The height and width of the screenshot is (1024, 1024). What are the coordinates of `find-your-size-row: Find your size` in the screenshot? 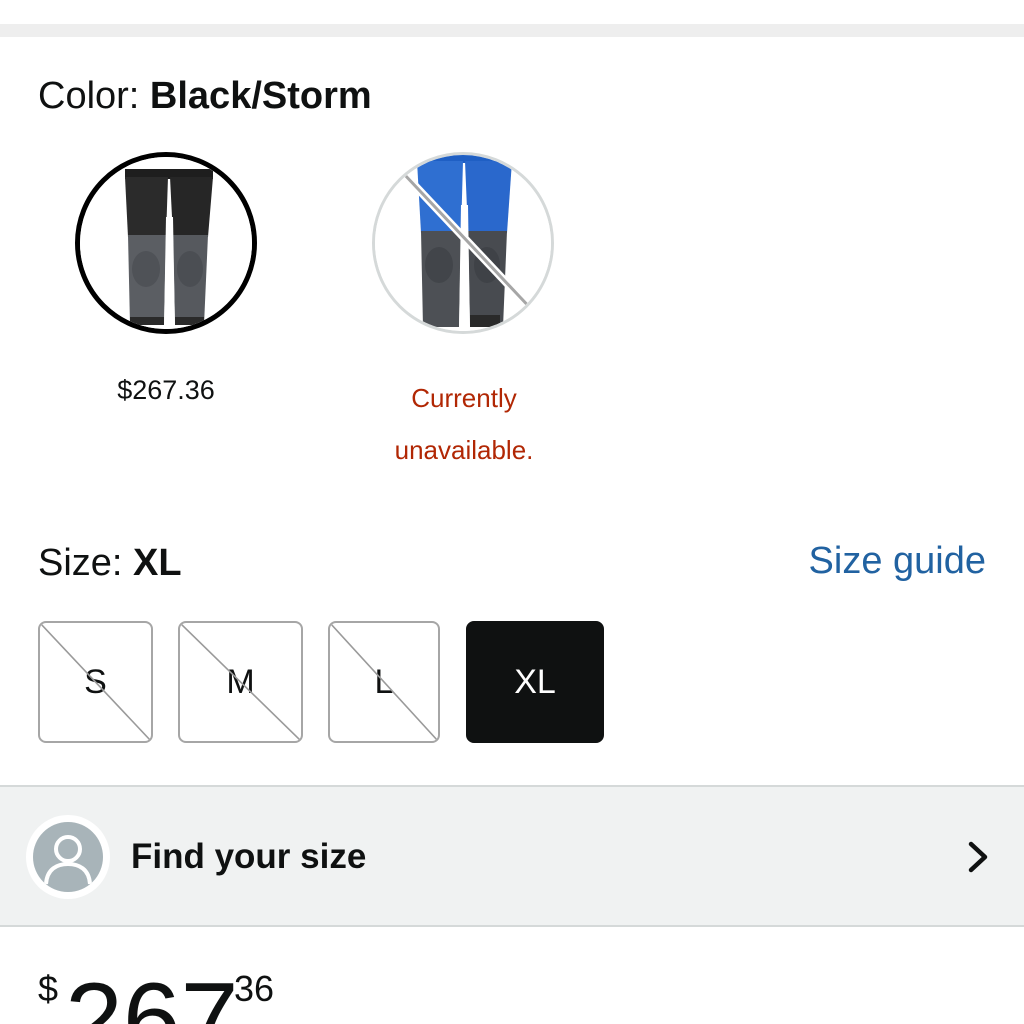 It's located at (512, 856).